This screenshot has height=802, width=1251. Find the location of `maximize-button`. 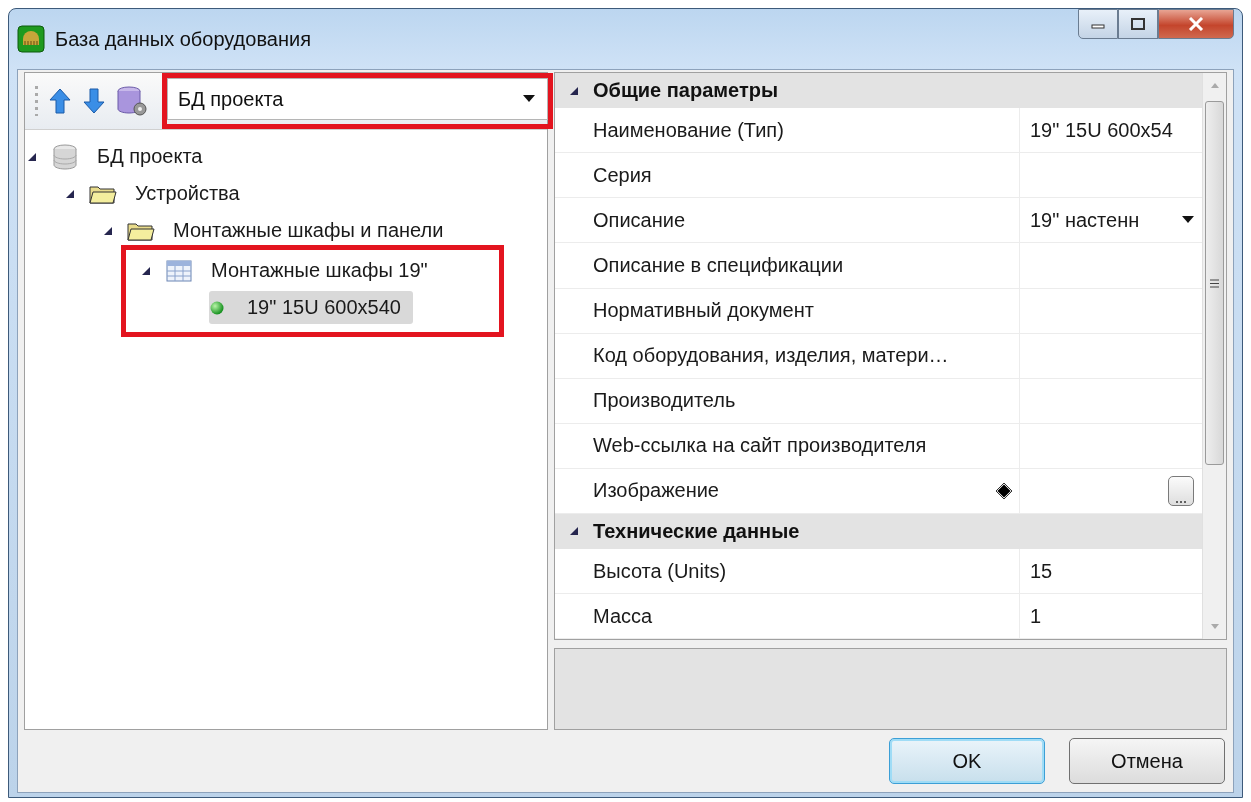

maximize-button is located at coordinates (1138, 24).